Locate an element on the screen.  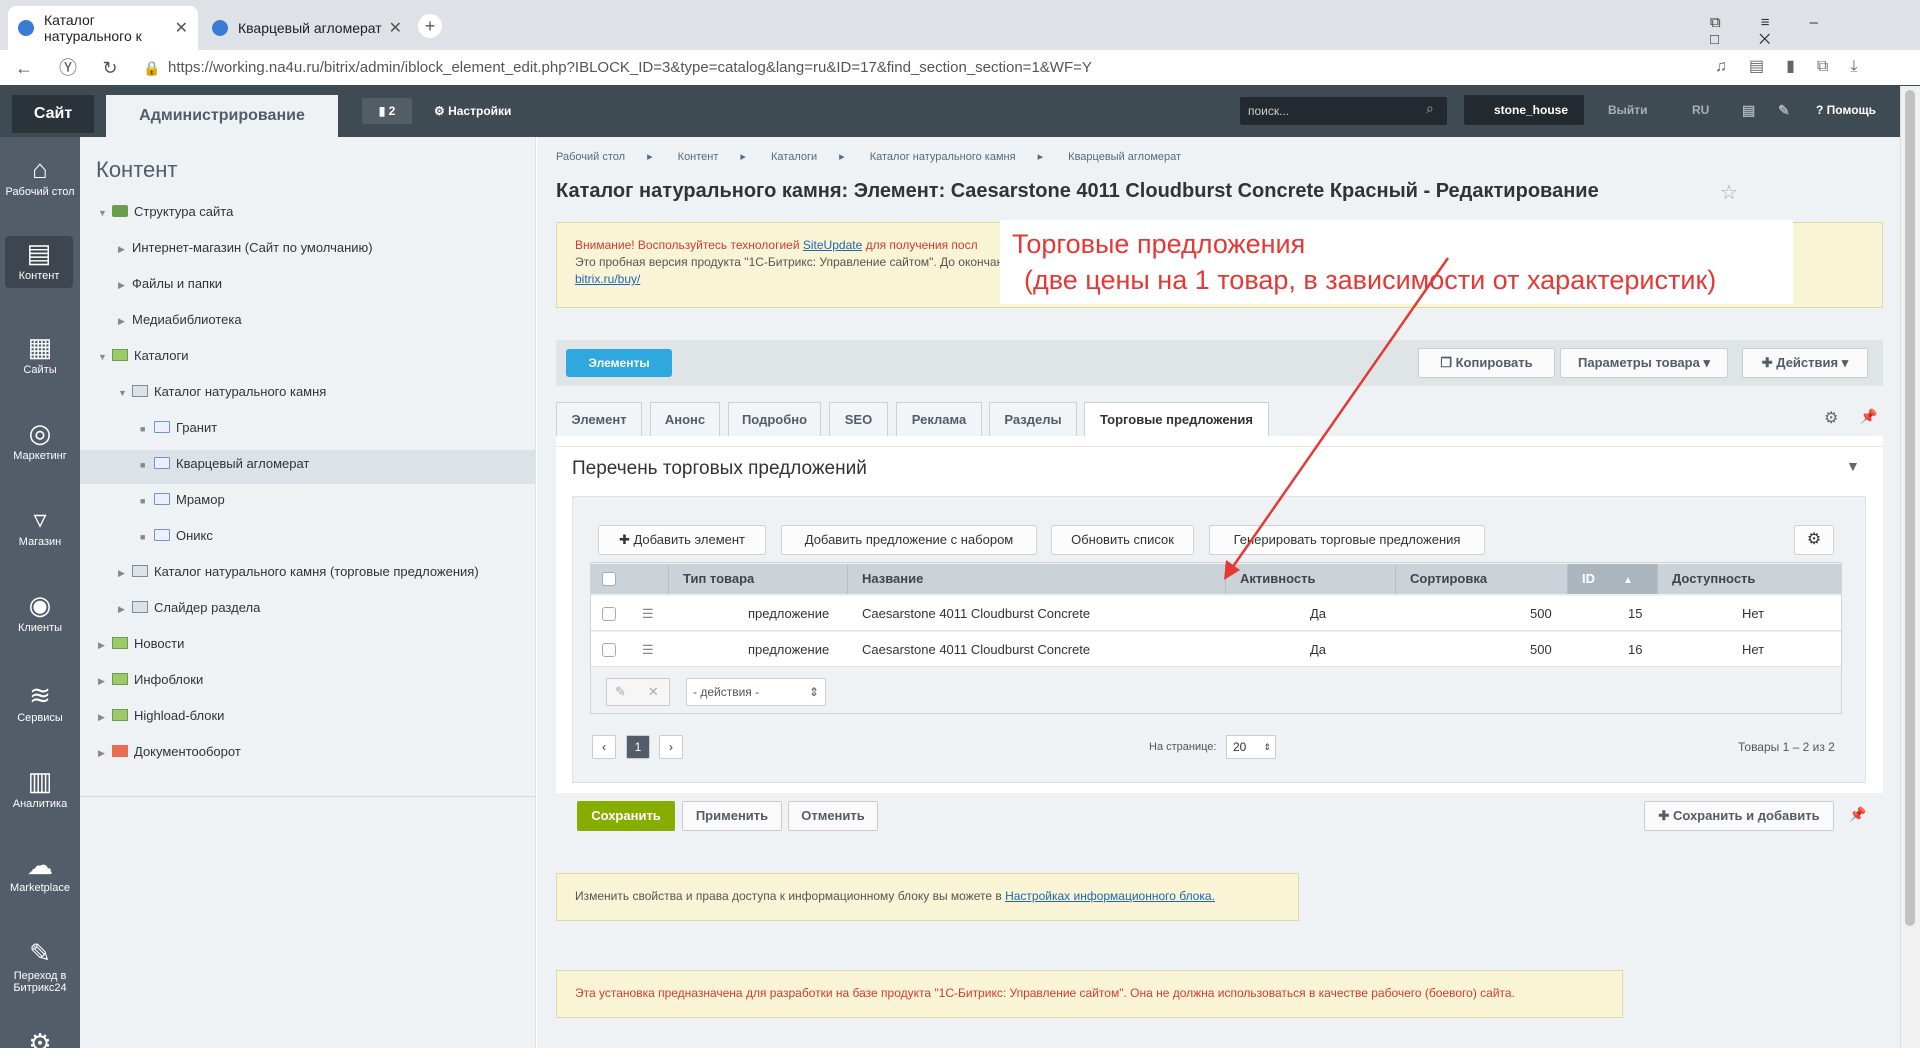
col-type: Тип товара is located at coordinates (758, 579).